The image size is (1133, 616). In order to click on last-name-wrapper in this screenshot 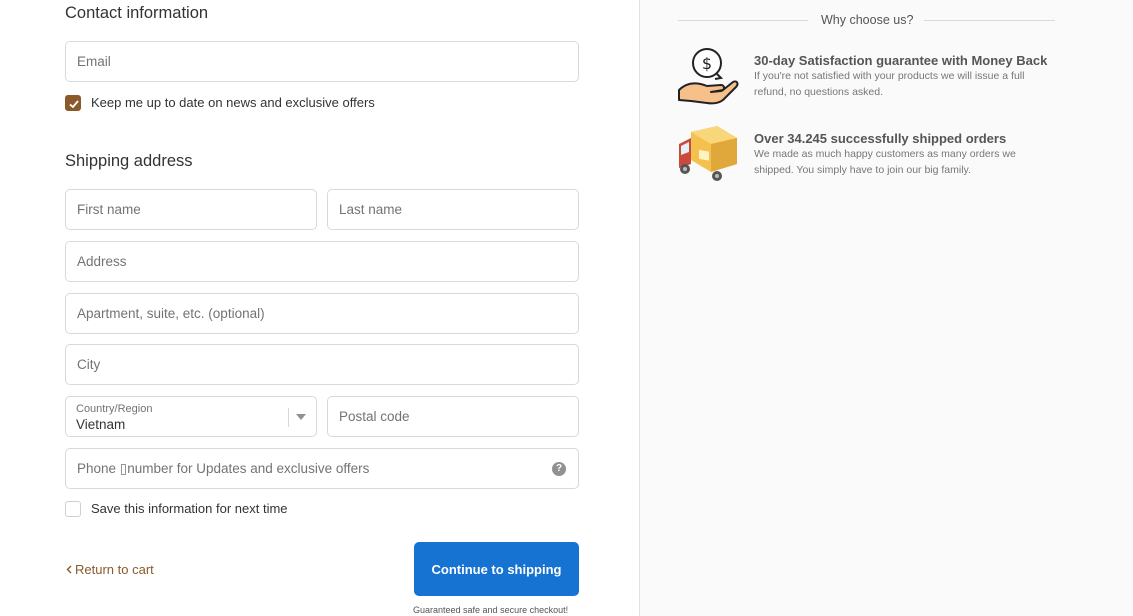, I will do `click(453, 209)`.